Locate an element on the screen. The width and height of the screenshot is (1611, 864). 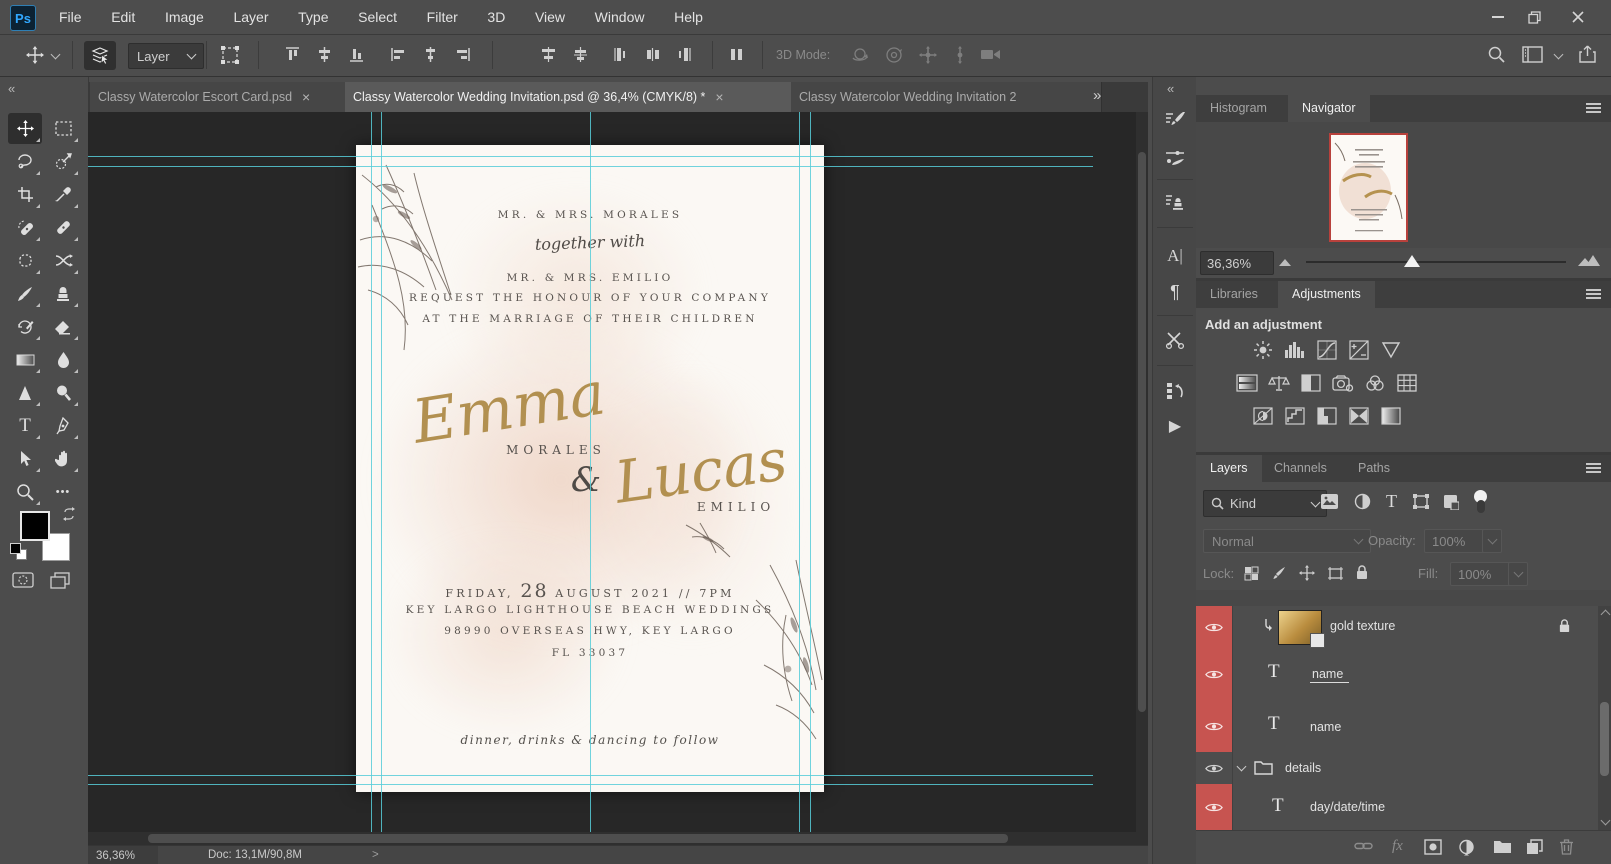
distribute-spacing-icon is located at coordinates (736, 54).